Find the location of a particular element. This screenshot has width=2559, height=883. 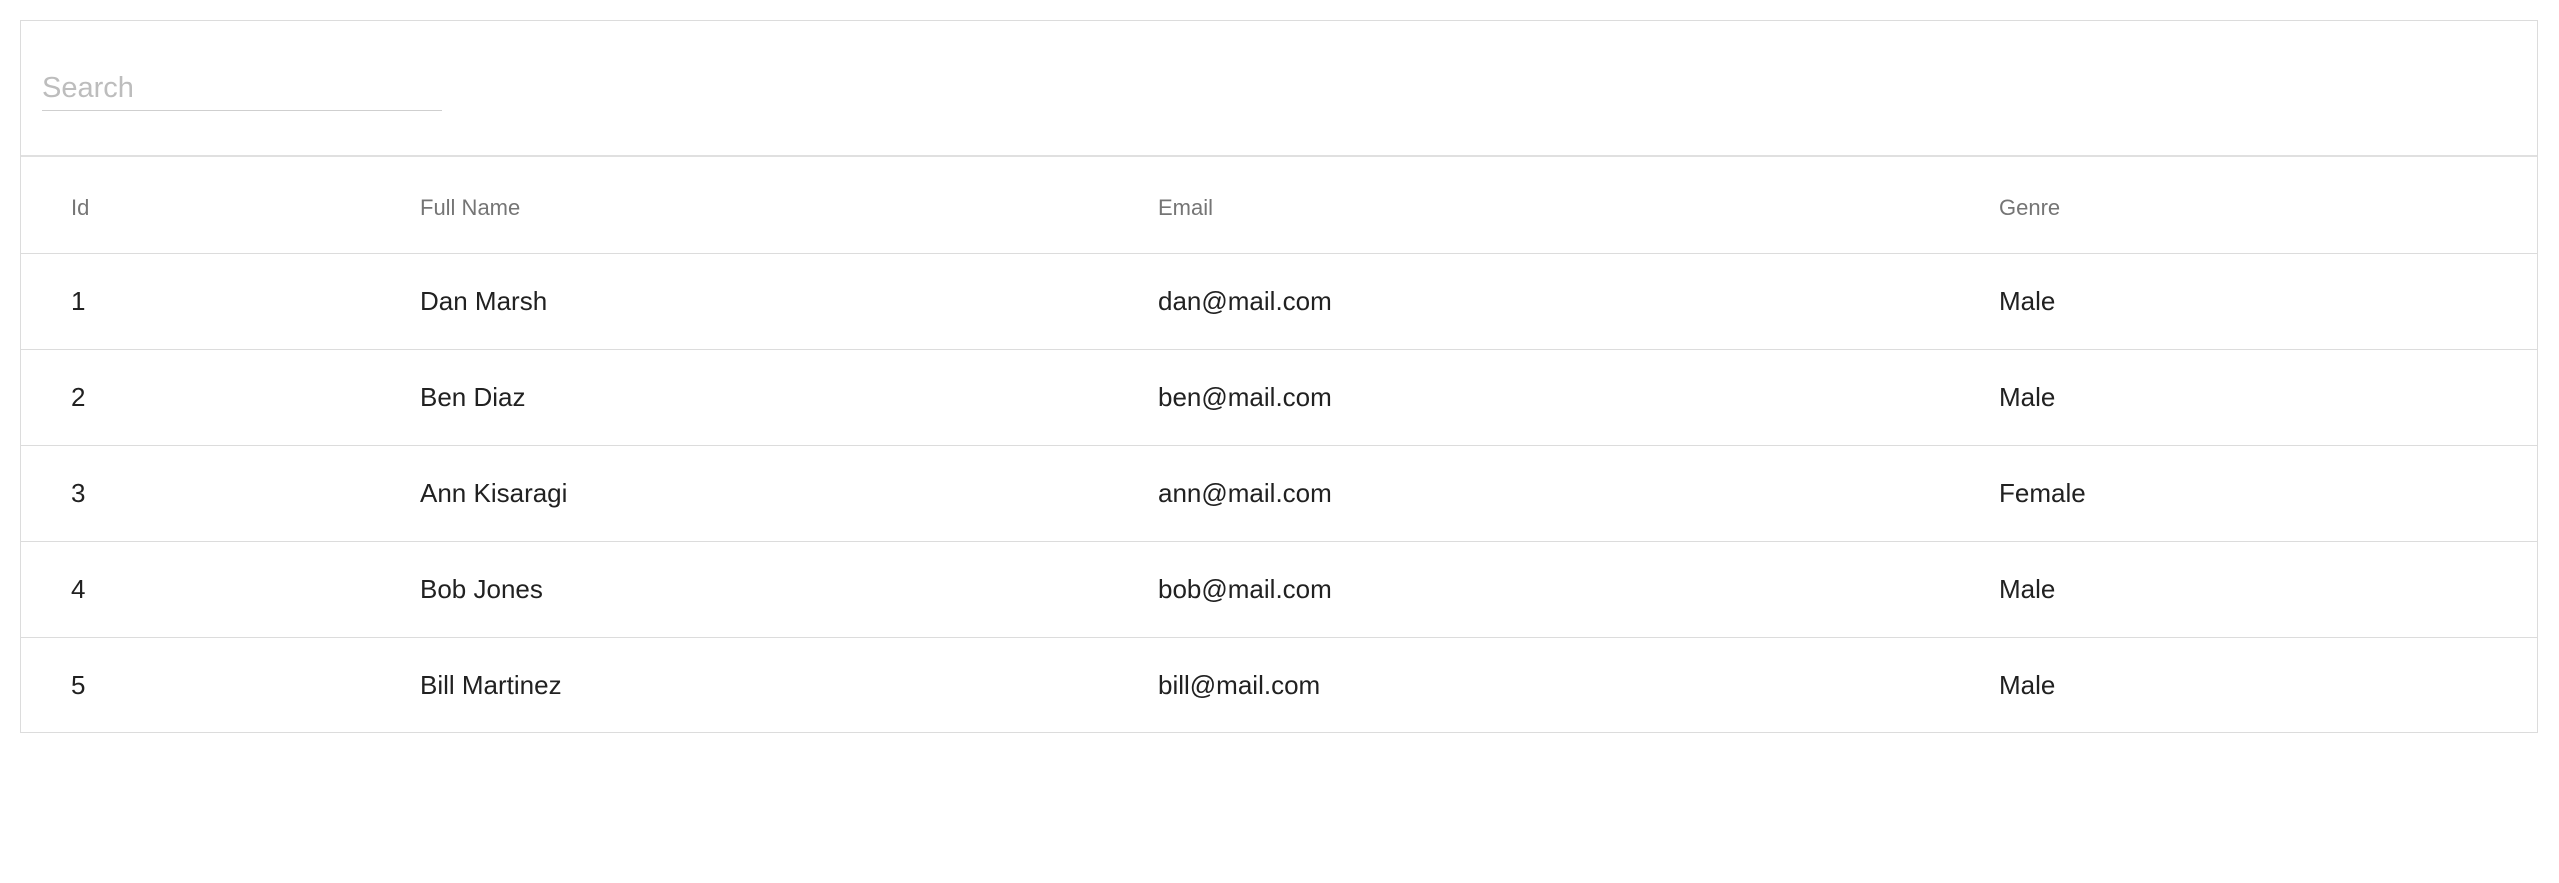

cell-id: 3 is located at coordinates (220, 493).